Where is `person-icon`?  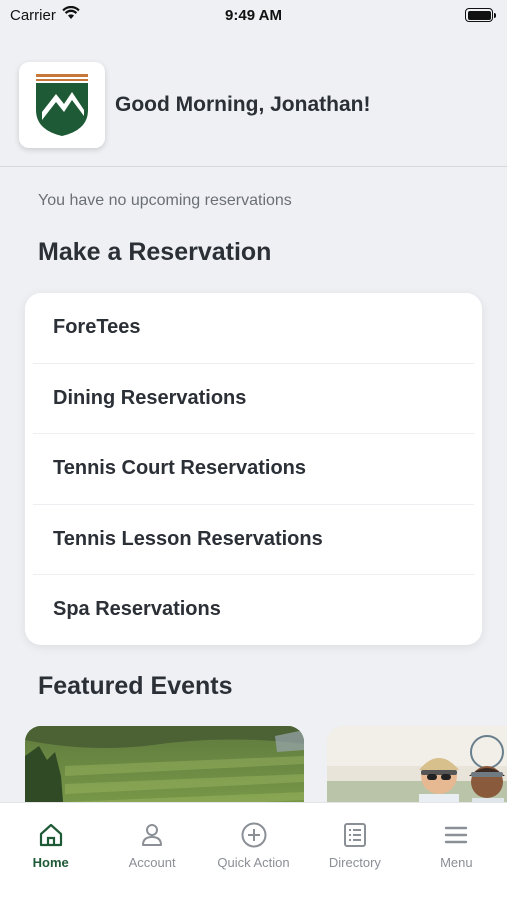 person-icon is located at coordinates (152, 835).